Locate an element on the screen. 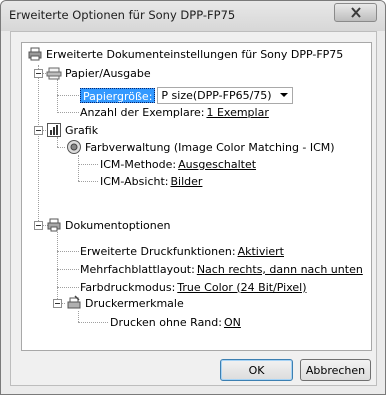 The width and height of the screenshot is (386, 395). borderless-label: Drucken ohne Rand: is located at coordinates (166, 322).